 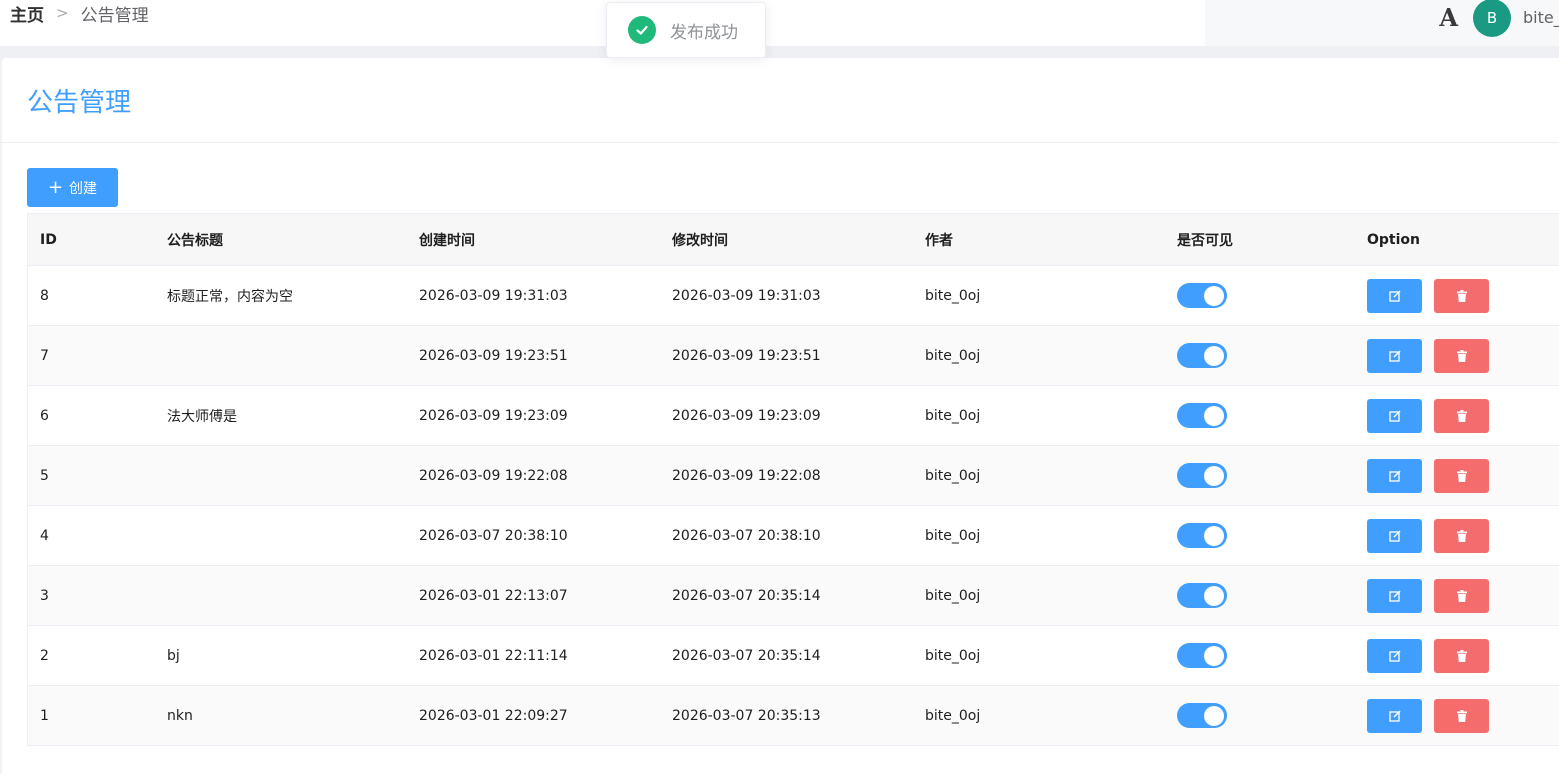 What do you see at coordinates (642, 30) in the screenshot?
I see `check-circle-icon` at bounding box center [642, 30].